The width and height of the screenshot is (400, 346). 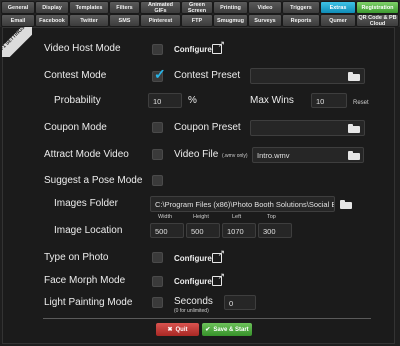 What do you see at coordinates (275, 230) in the screenshot?
I see `top-input: 300` at bounding box center [275, 230].